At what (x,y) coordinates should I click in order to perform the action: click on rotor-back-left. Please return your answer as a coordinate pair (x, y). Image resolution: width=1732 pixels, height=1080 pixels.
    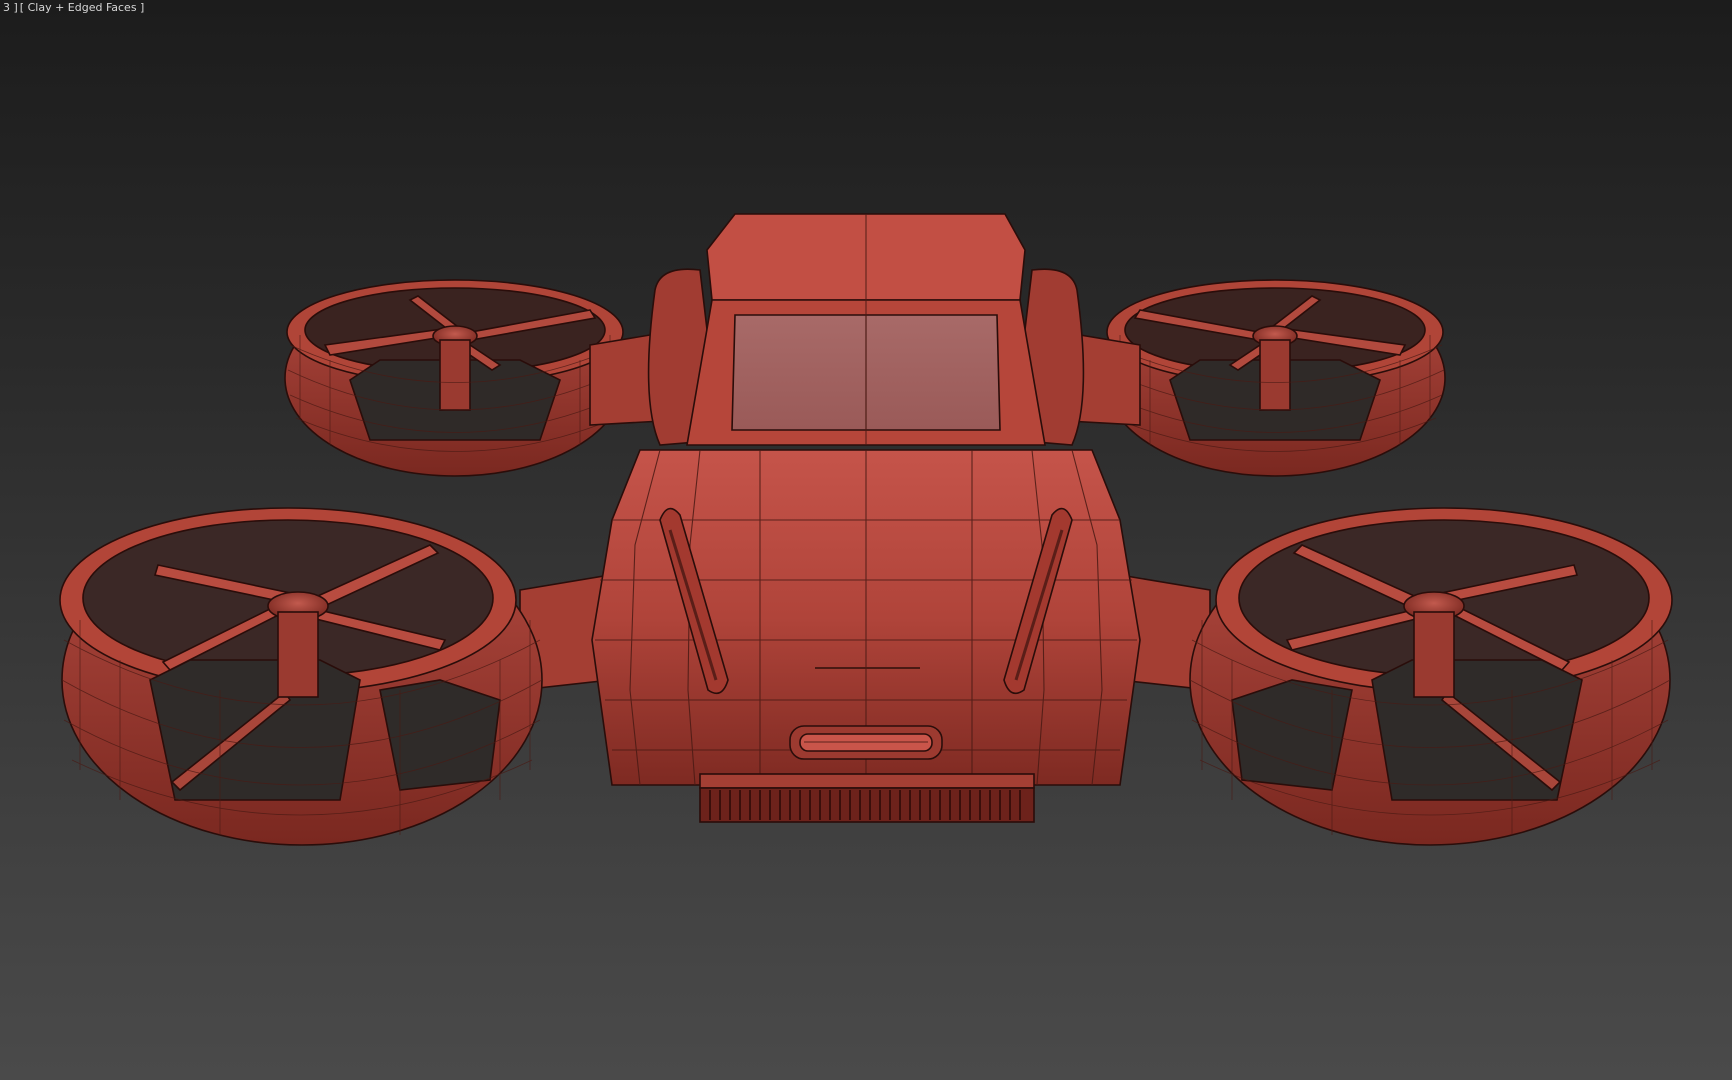
    Looking at the image, I should click on (455, 378).